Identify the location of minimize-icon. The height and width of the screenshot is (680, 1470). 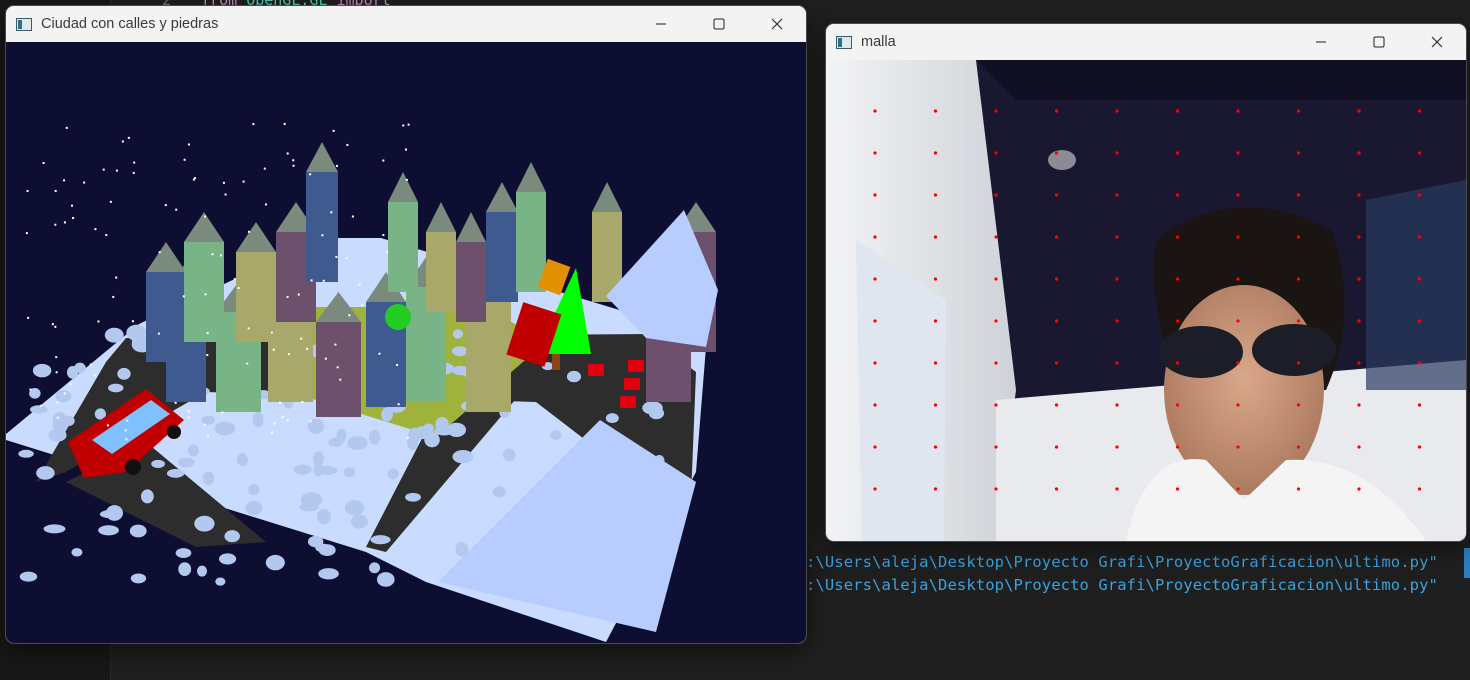
(1321, 42).